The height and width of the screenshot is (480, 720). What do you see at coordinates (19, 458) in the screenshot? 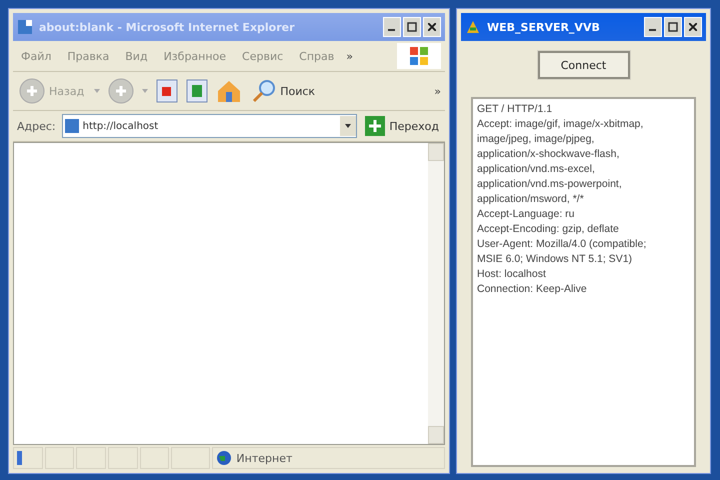
I see `progress-icon` at bounding box center [19, 458].